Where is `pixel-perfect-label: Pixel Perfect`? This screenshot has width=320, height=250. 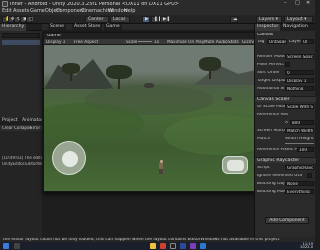 pixel-perfect-label: Pixel Perfect is located at coordinates (270, 65).